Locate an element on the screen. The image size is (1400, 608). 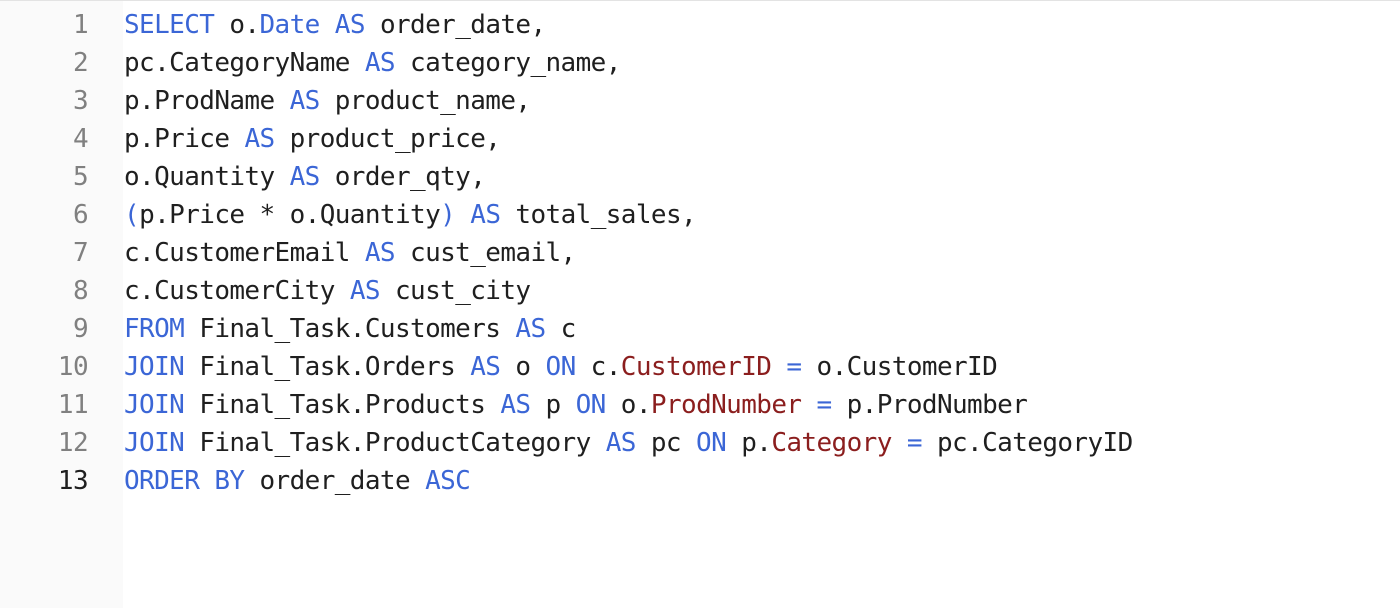
code-token: p.ProdName is located at coordinates (207, 101).